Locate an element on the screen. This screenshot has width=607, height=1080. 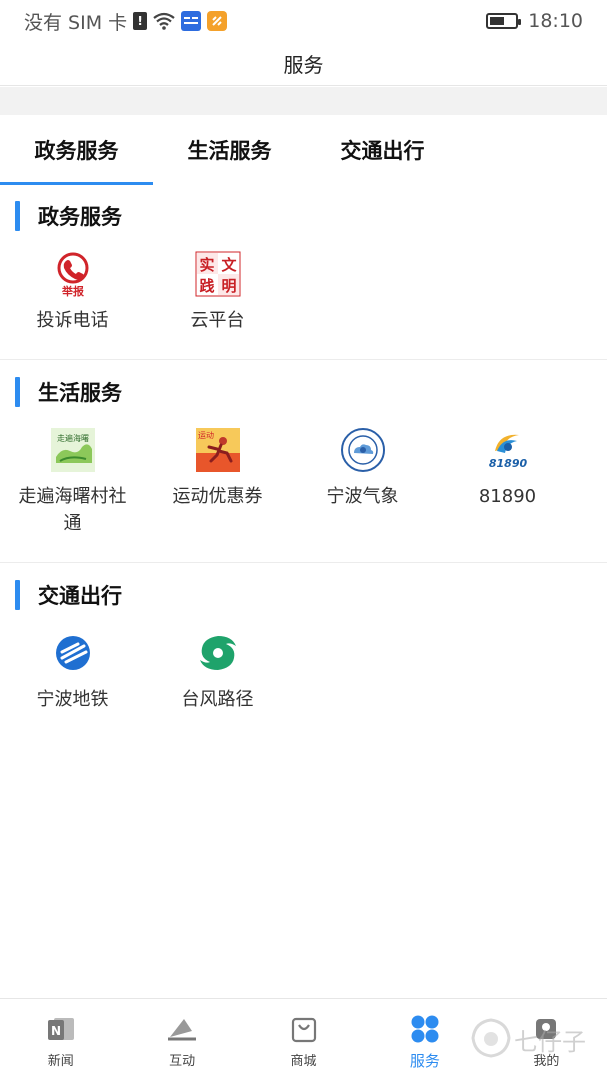
section-title: 交通出行 is located at coordinates (80, 596).